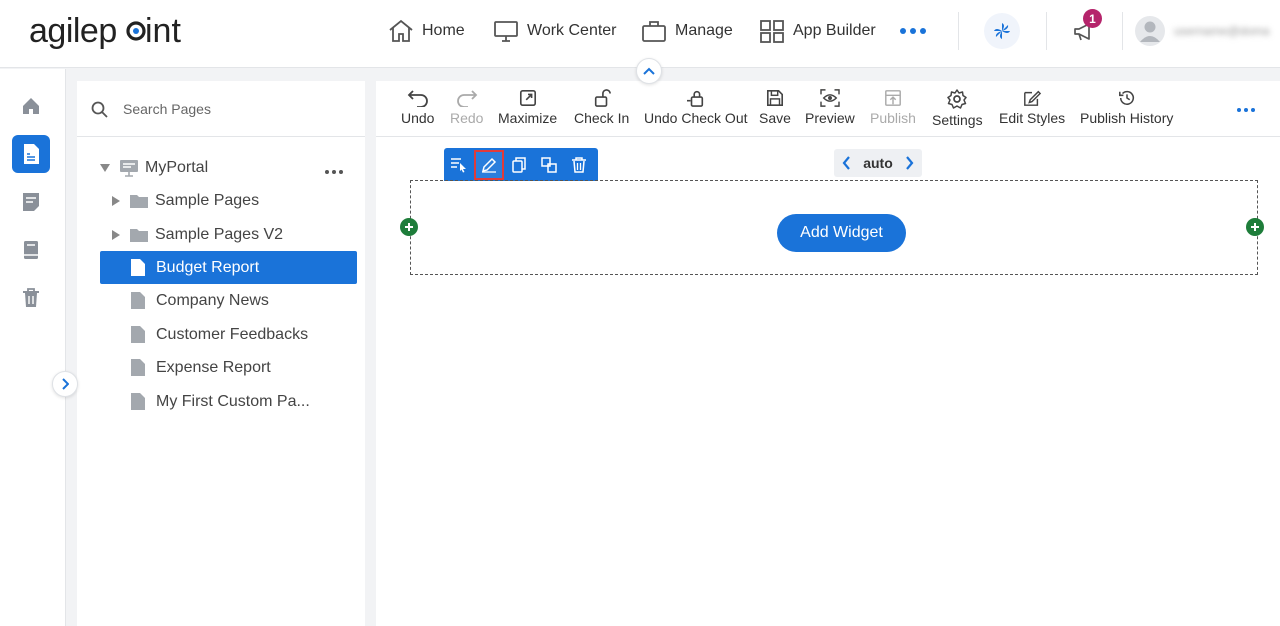 The height and width of the screenshot is (626, 1280). I want to click on tree-page-customer-feedbacks: Customer Feedbacks, so click(219, 334).